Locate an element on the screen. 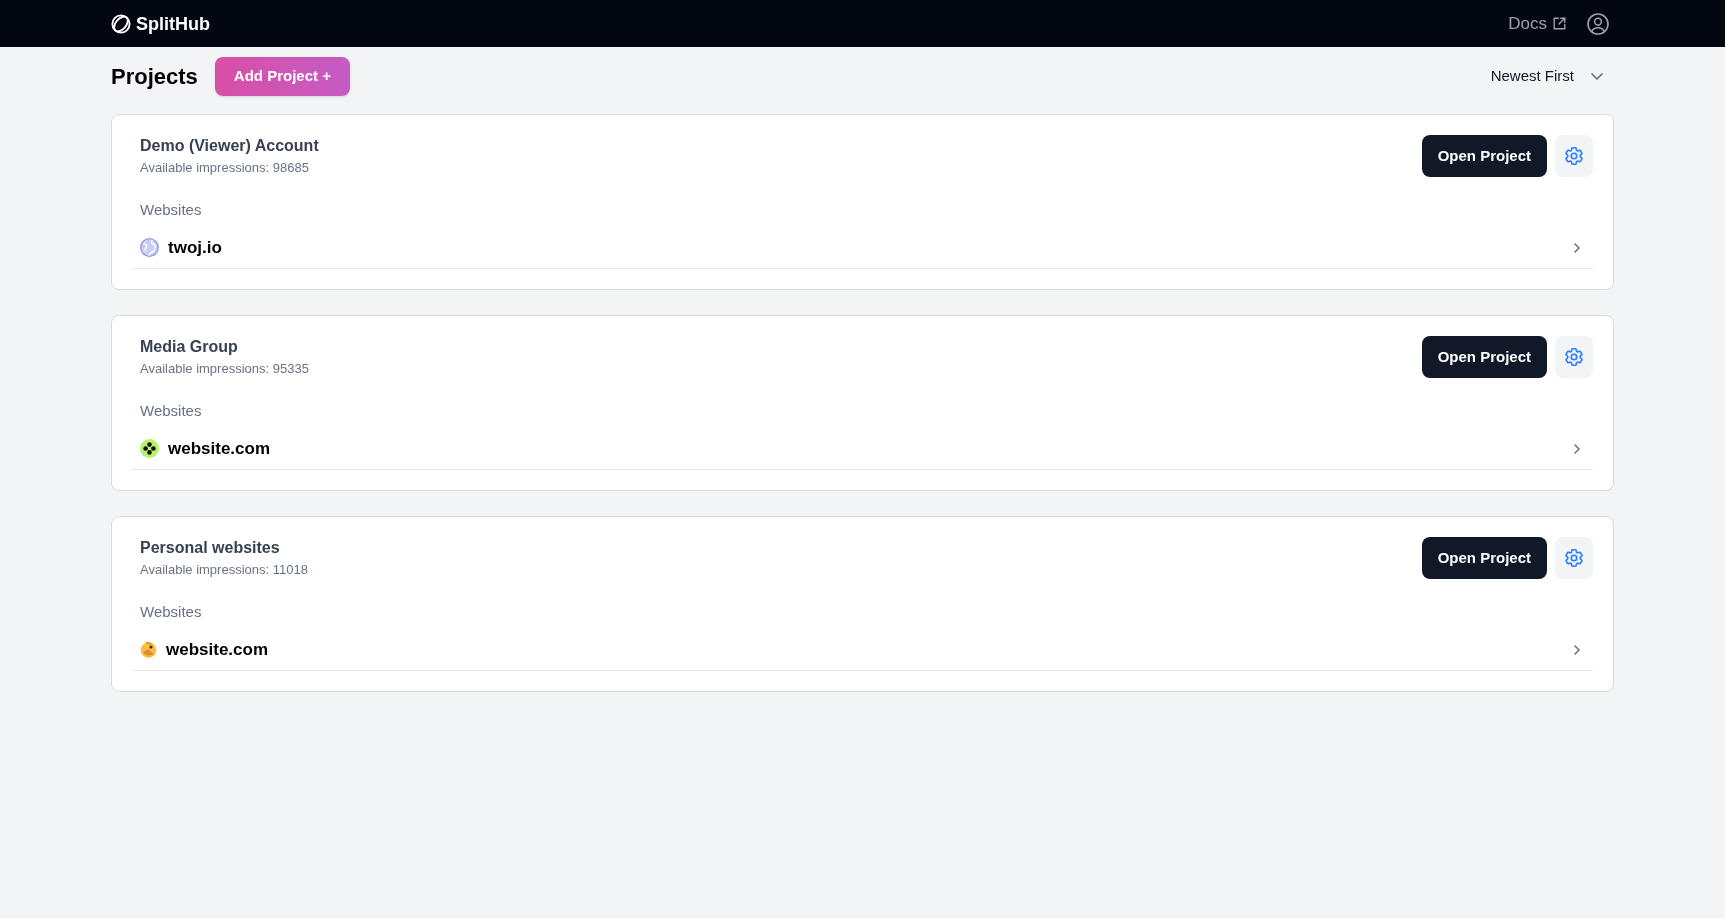 This screenshot has width=1725, height=918. external-link-icon is located at coordinates (1559, 23).